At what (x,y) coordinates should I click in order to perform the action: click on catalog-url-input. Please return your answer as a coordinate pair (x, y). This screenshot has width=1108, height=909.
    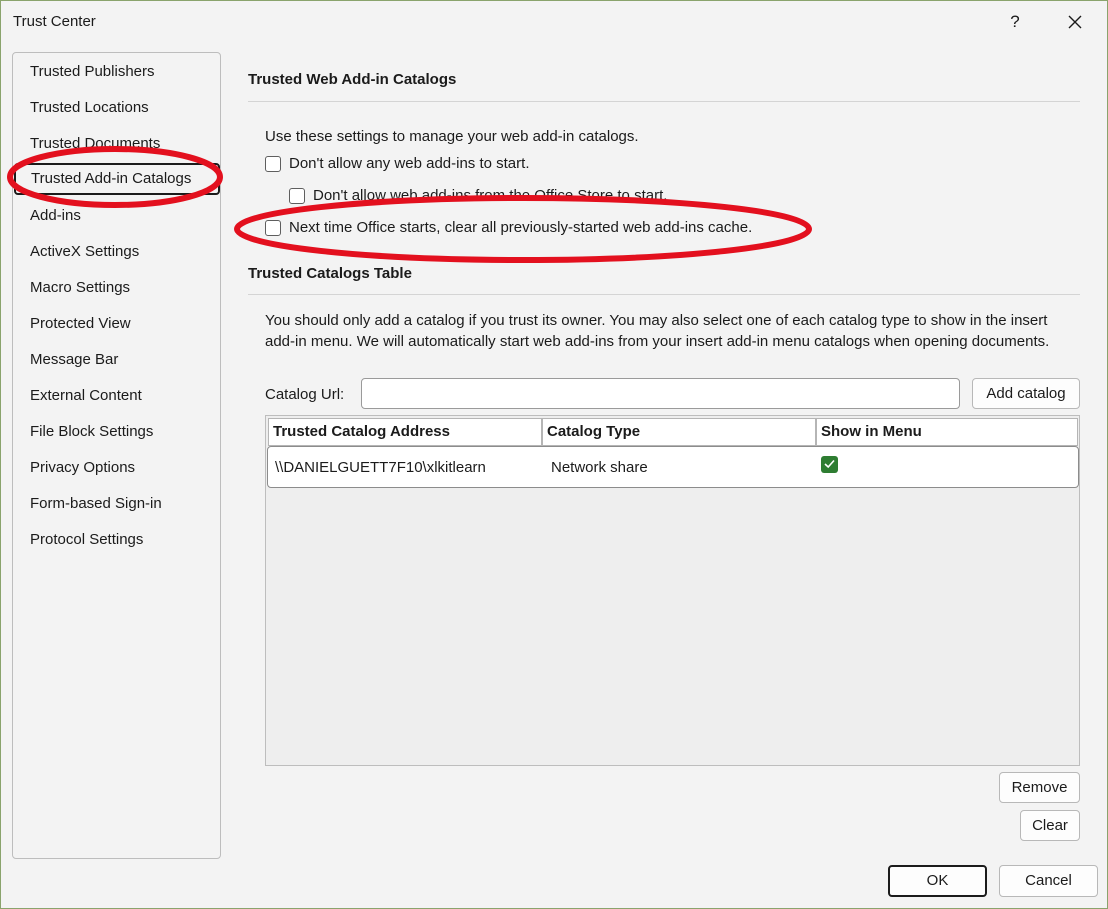
    Looking at the image, I should click on (660, 393).